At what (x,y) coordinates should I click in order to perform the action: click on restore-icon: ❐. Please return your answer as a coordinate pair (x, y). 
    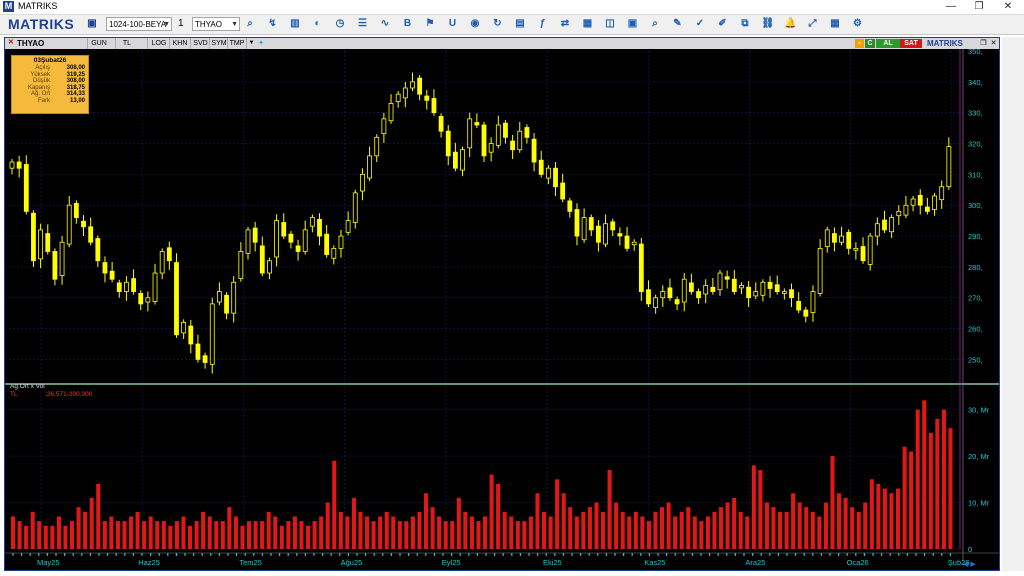
    Looking at the image, I should click on (983, 43).